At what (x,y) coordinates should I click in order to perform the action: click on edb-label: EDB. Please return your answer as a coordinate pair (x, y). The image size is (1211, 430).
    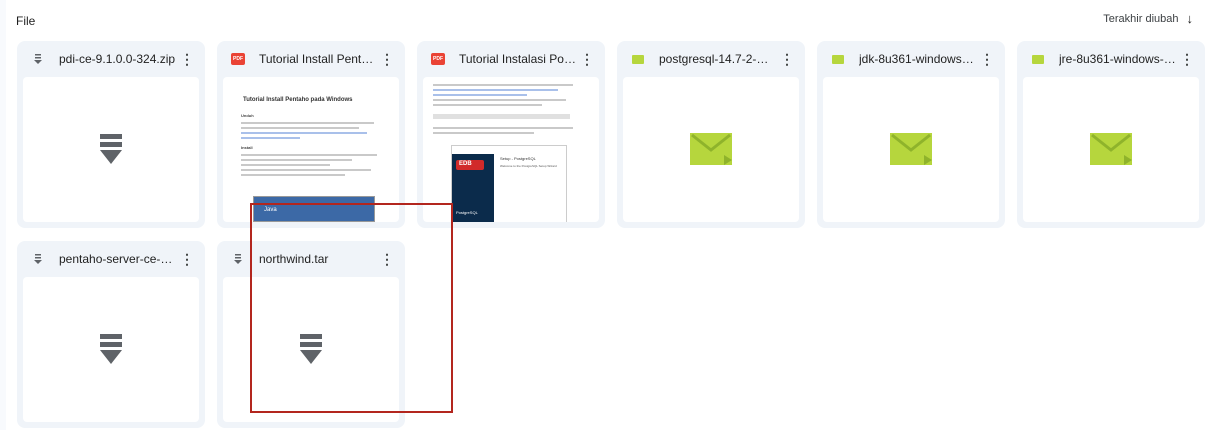
    Looking at the image, I should click on (465, 164).